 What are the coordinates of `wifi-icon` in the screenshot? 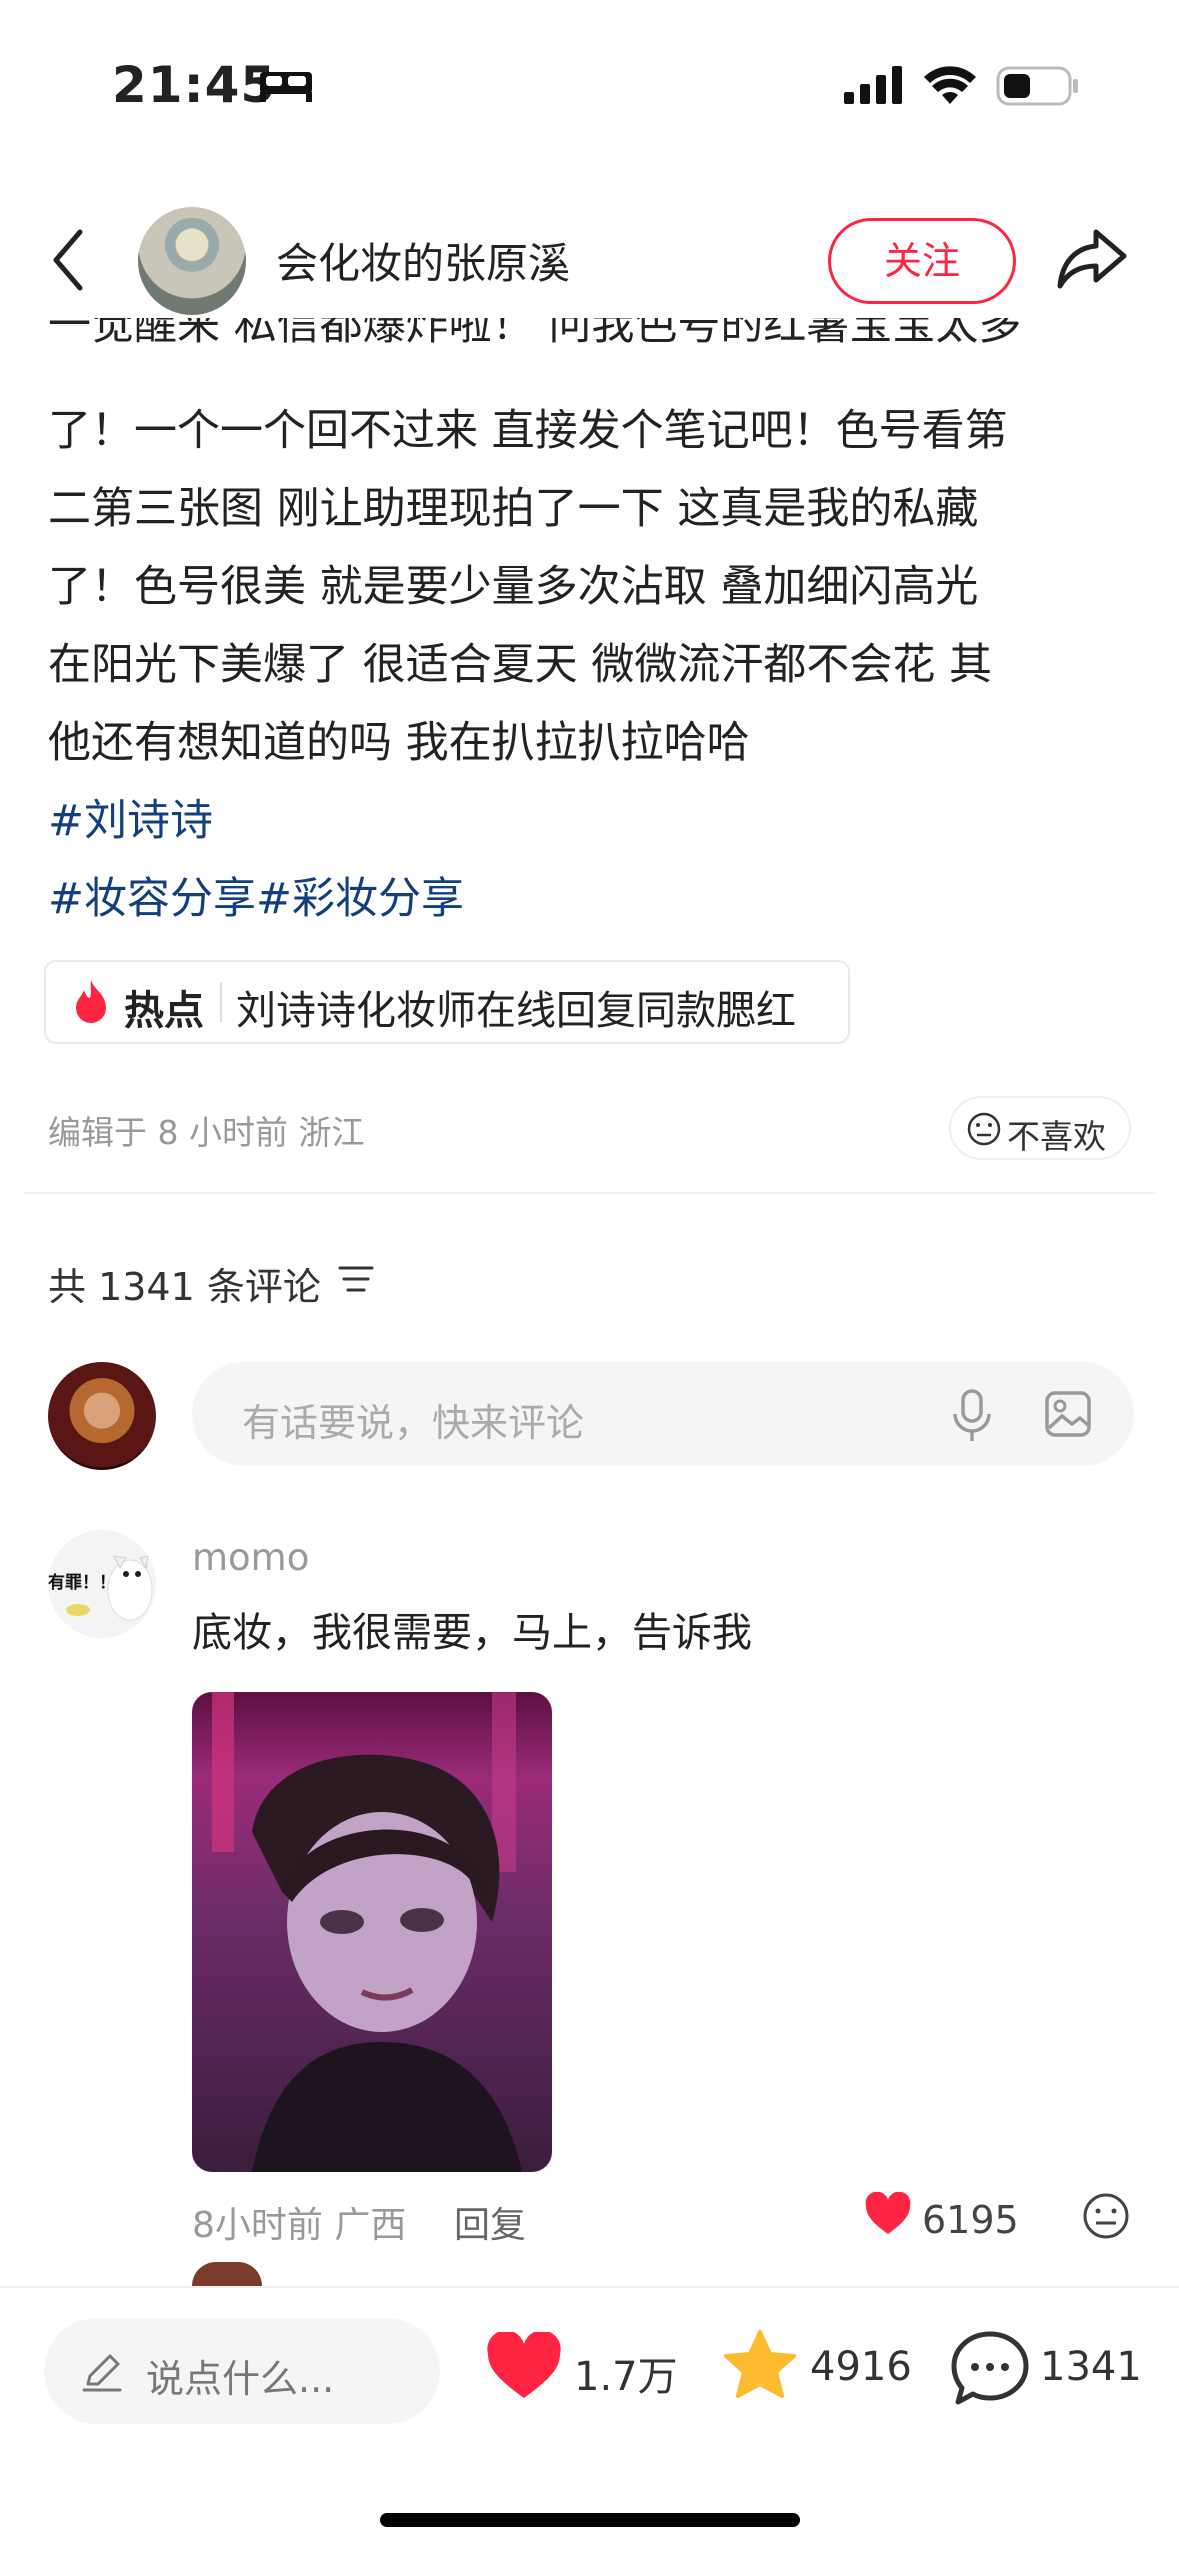 It's located at (950, 85).